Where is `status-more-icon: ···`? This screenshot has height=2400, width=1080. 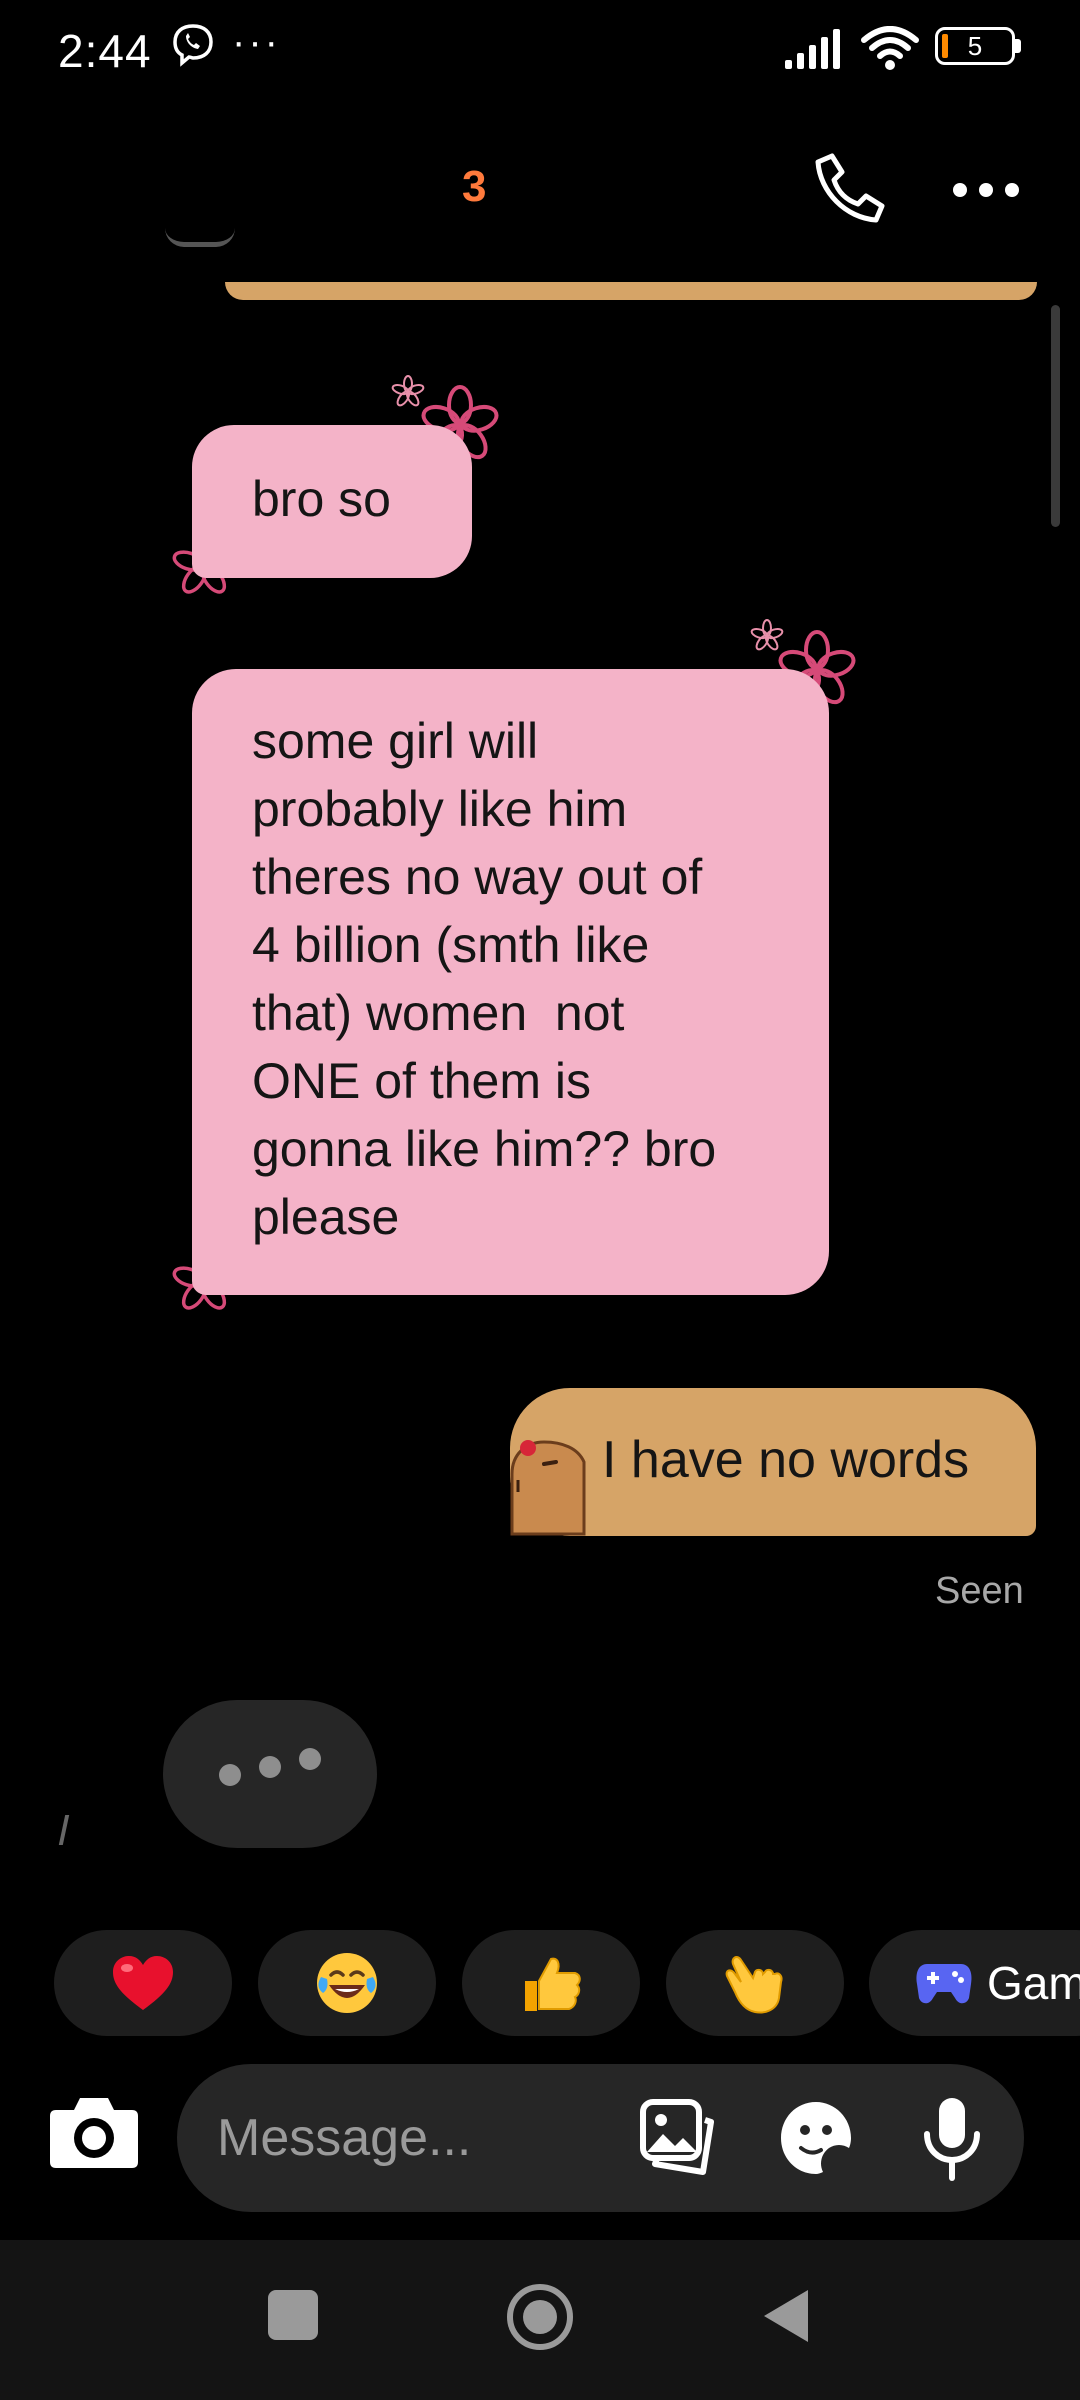 status-more-icon: ··· is located at coordinates (256, 42).